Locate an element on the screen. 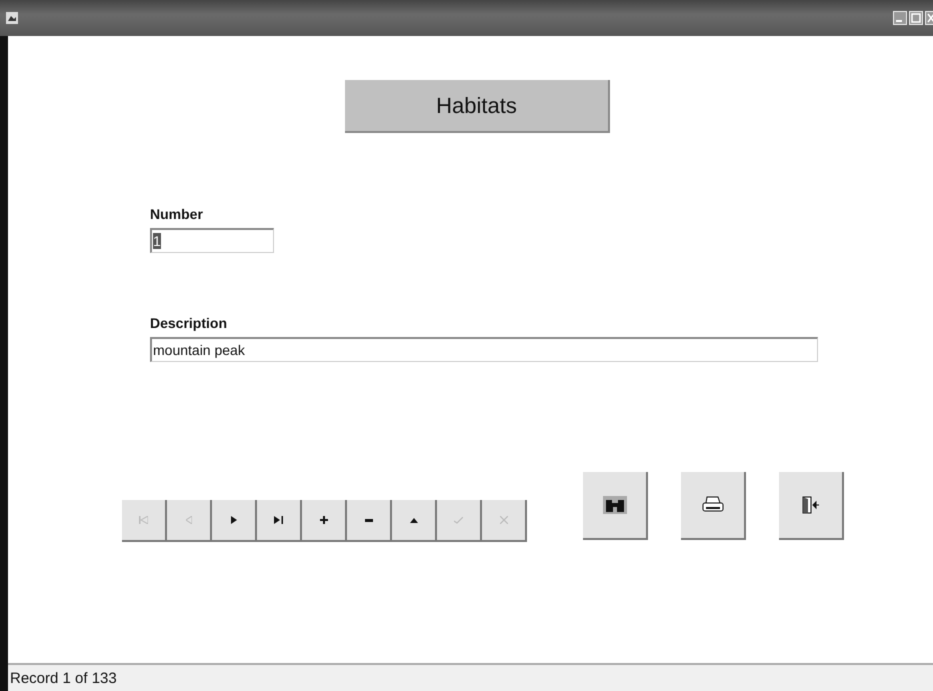 This screenshot has width=933, height=691. maximize-icon is located at coordinates (916, 18).